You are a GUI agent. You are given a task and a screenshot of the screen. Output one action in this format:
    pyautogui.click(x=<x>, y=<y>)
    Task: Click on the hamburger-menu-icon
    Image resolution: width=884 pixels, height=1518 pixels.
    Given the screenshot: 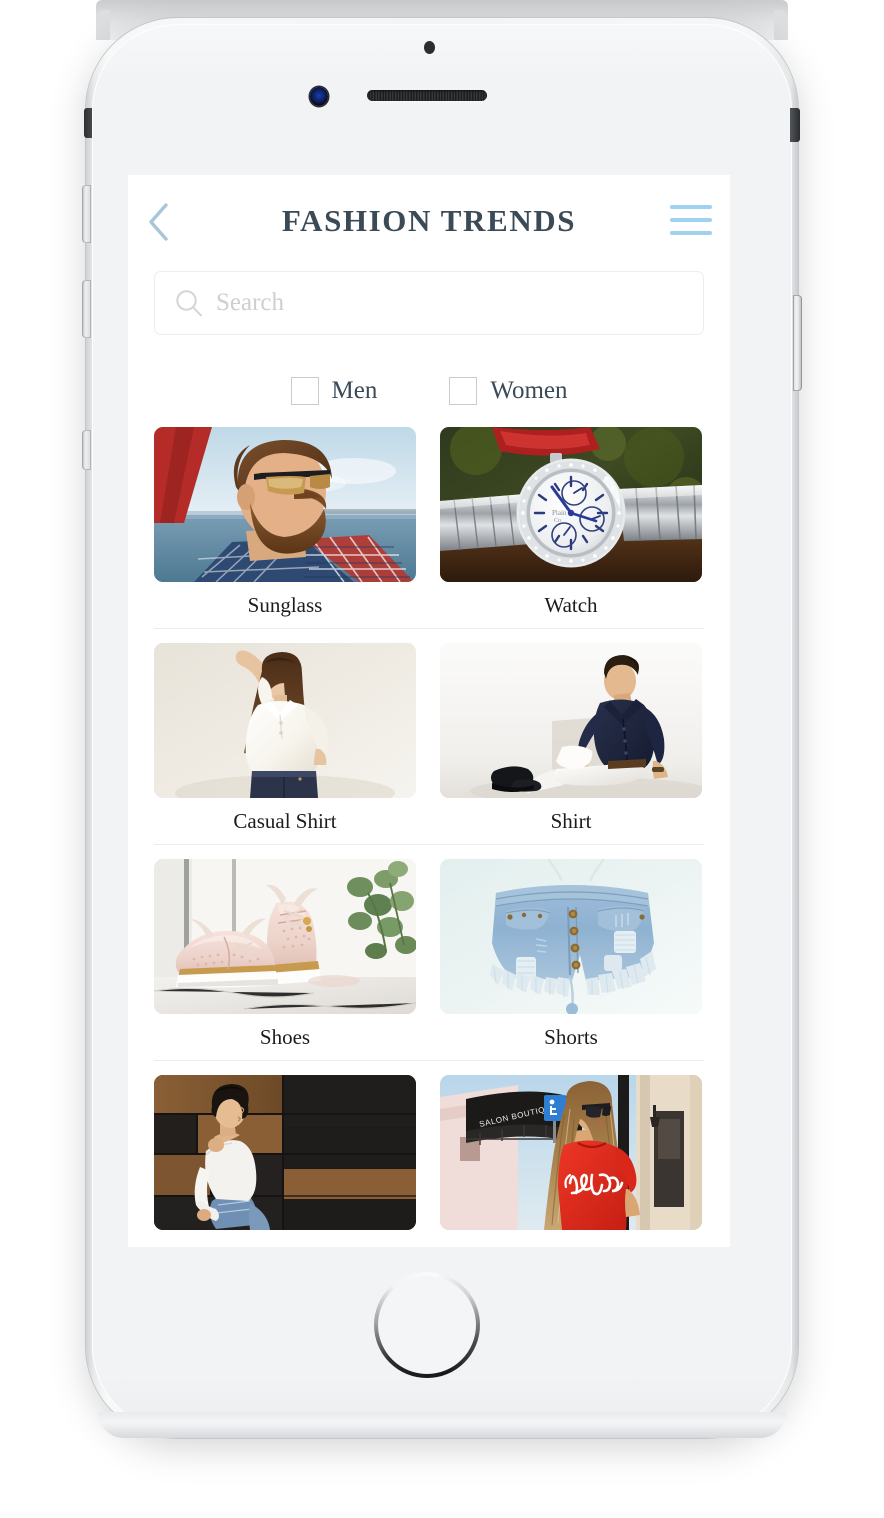 What is the action you would take?
    pyautogui.click(x=691, y=220)
    